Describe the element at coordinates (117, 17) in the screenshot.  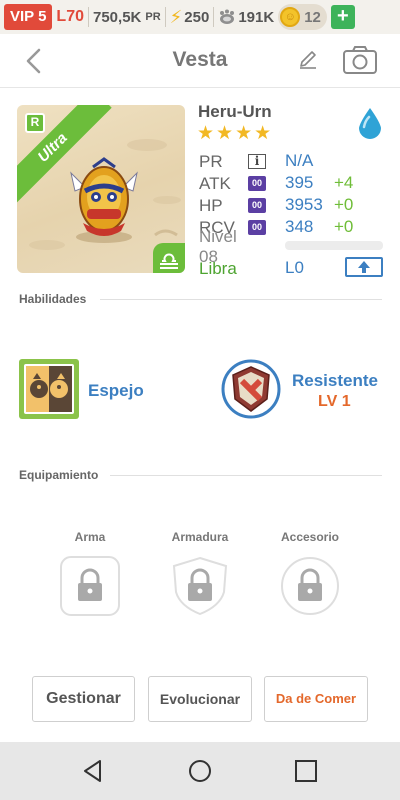
I see `power-value: 750,5K` at that location.